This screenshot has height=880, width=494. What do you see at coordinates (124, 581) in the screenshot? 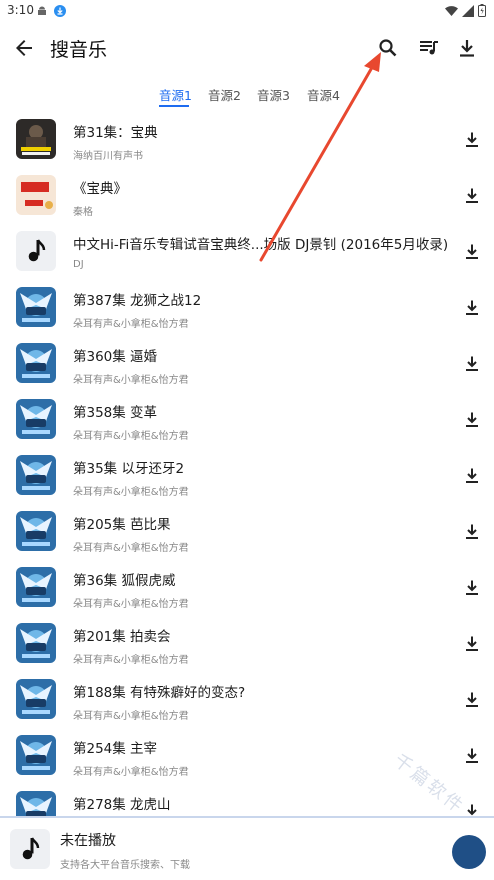
I see `song-title: 第36集 狐假虎威` at bounding box center [124, 581].